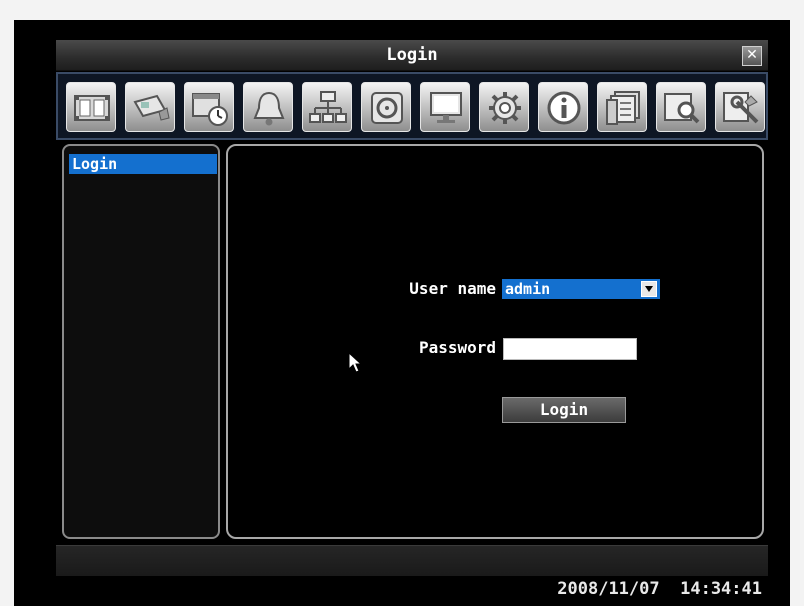 This screenshot has width=804, height=606. Describe the element at coordinates (564, 410) in the screenshot. I see `login-button: Login` at that location.